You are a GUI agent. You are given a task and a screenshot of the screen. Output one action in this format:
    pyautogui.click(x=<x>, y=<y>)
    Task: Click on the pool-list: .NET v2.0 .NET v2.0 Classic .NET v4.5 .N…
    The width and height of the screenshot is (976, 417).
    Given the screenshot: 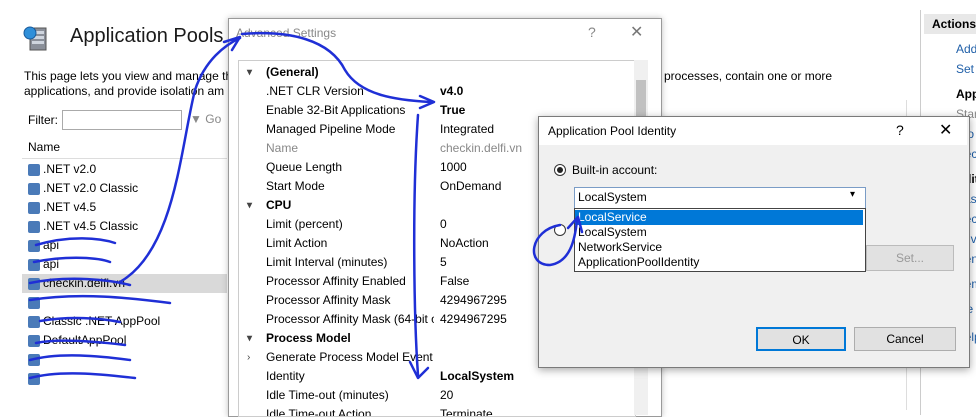 What is the action you would take?
    pyautogui.click(x=124, y=274)
    